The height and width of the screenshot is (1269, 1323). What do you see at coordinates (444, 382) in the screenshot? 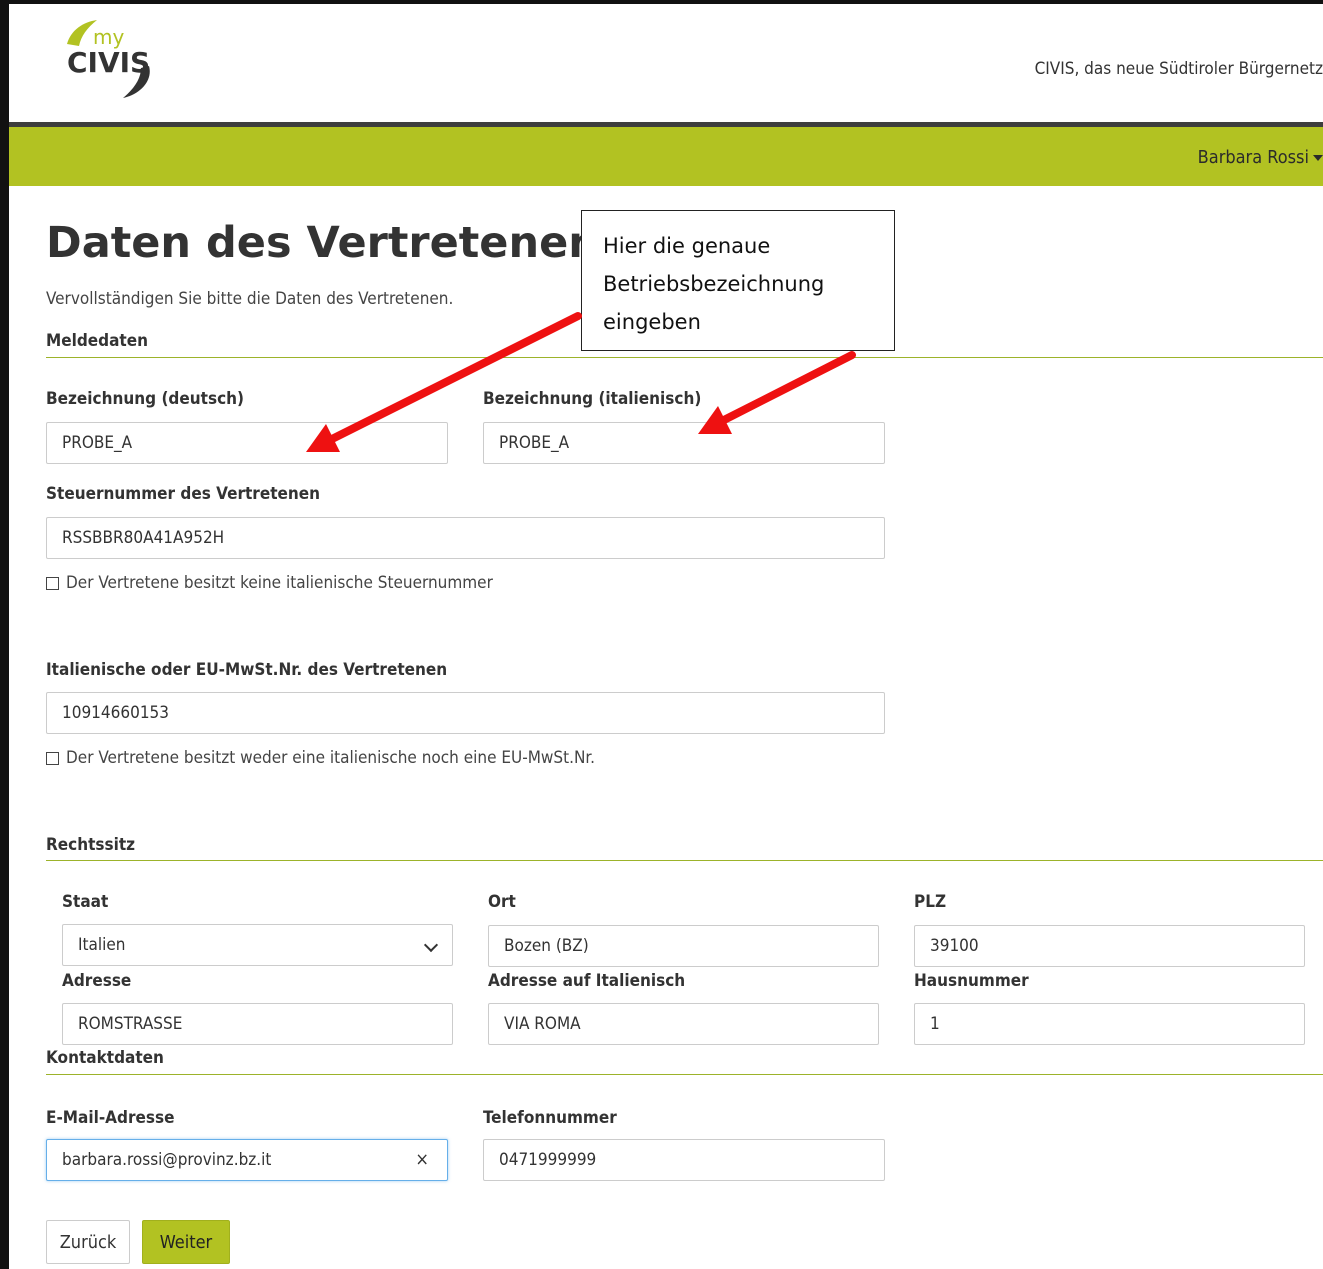
I see `arrow-to-name-de` at bounding box center [444, 382].